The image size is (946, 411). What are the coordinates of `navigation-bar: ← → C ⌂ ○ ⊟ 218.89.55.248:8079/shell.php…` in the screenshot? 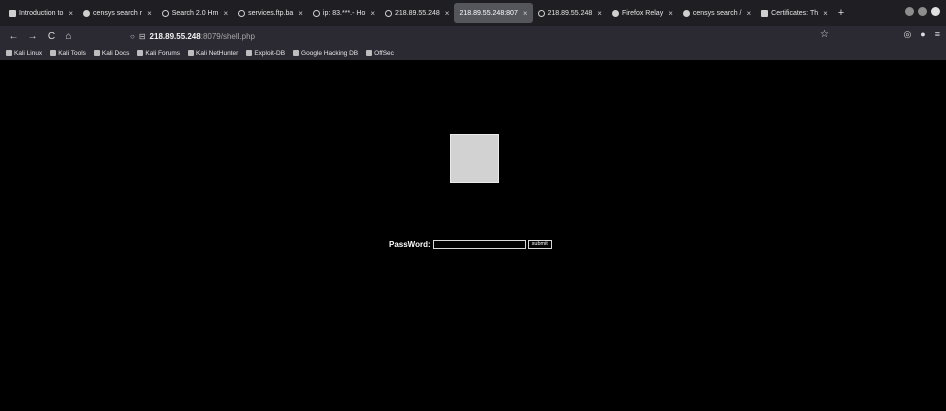 It's located at (473, 36).